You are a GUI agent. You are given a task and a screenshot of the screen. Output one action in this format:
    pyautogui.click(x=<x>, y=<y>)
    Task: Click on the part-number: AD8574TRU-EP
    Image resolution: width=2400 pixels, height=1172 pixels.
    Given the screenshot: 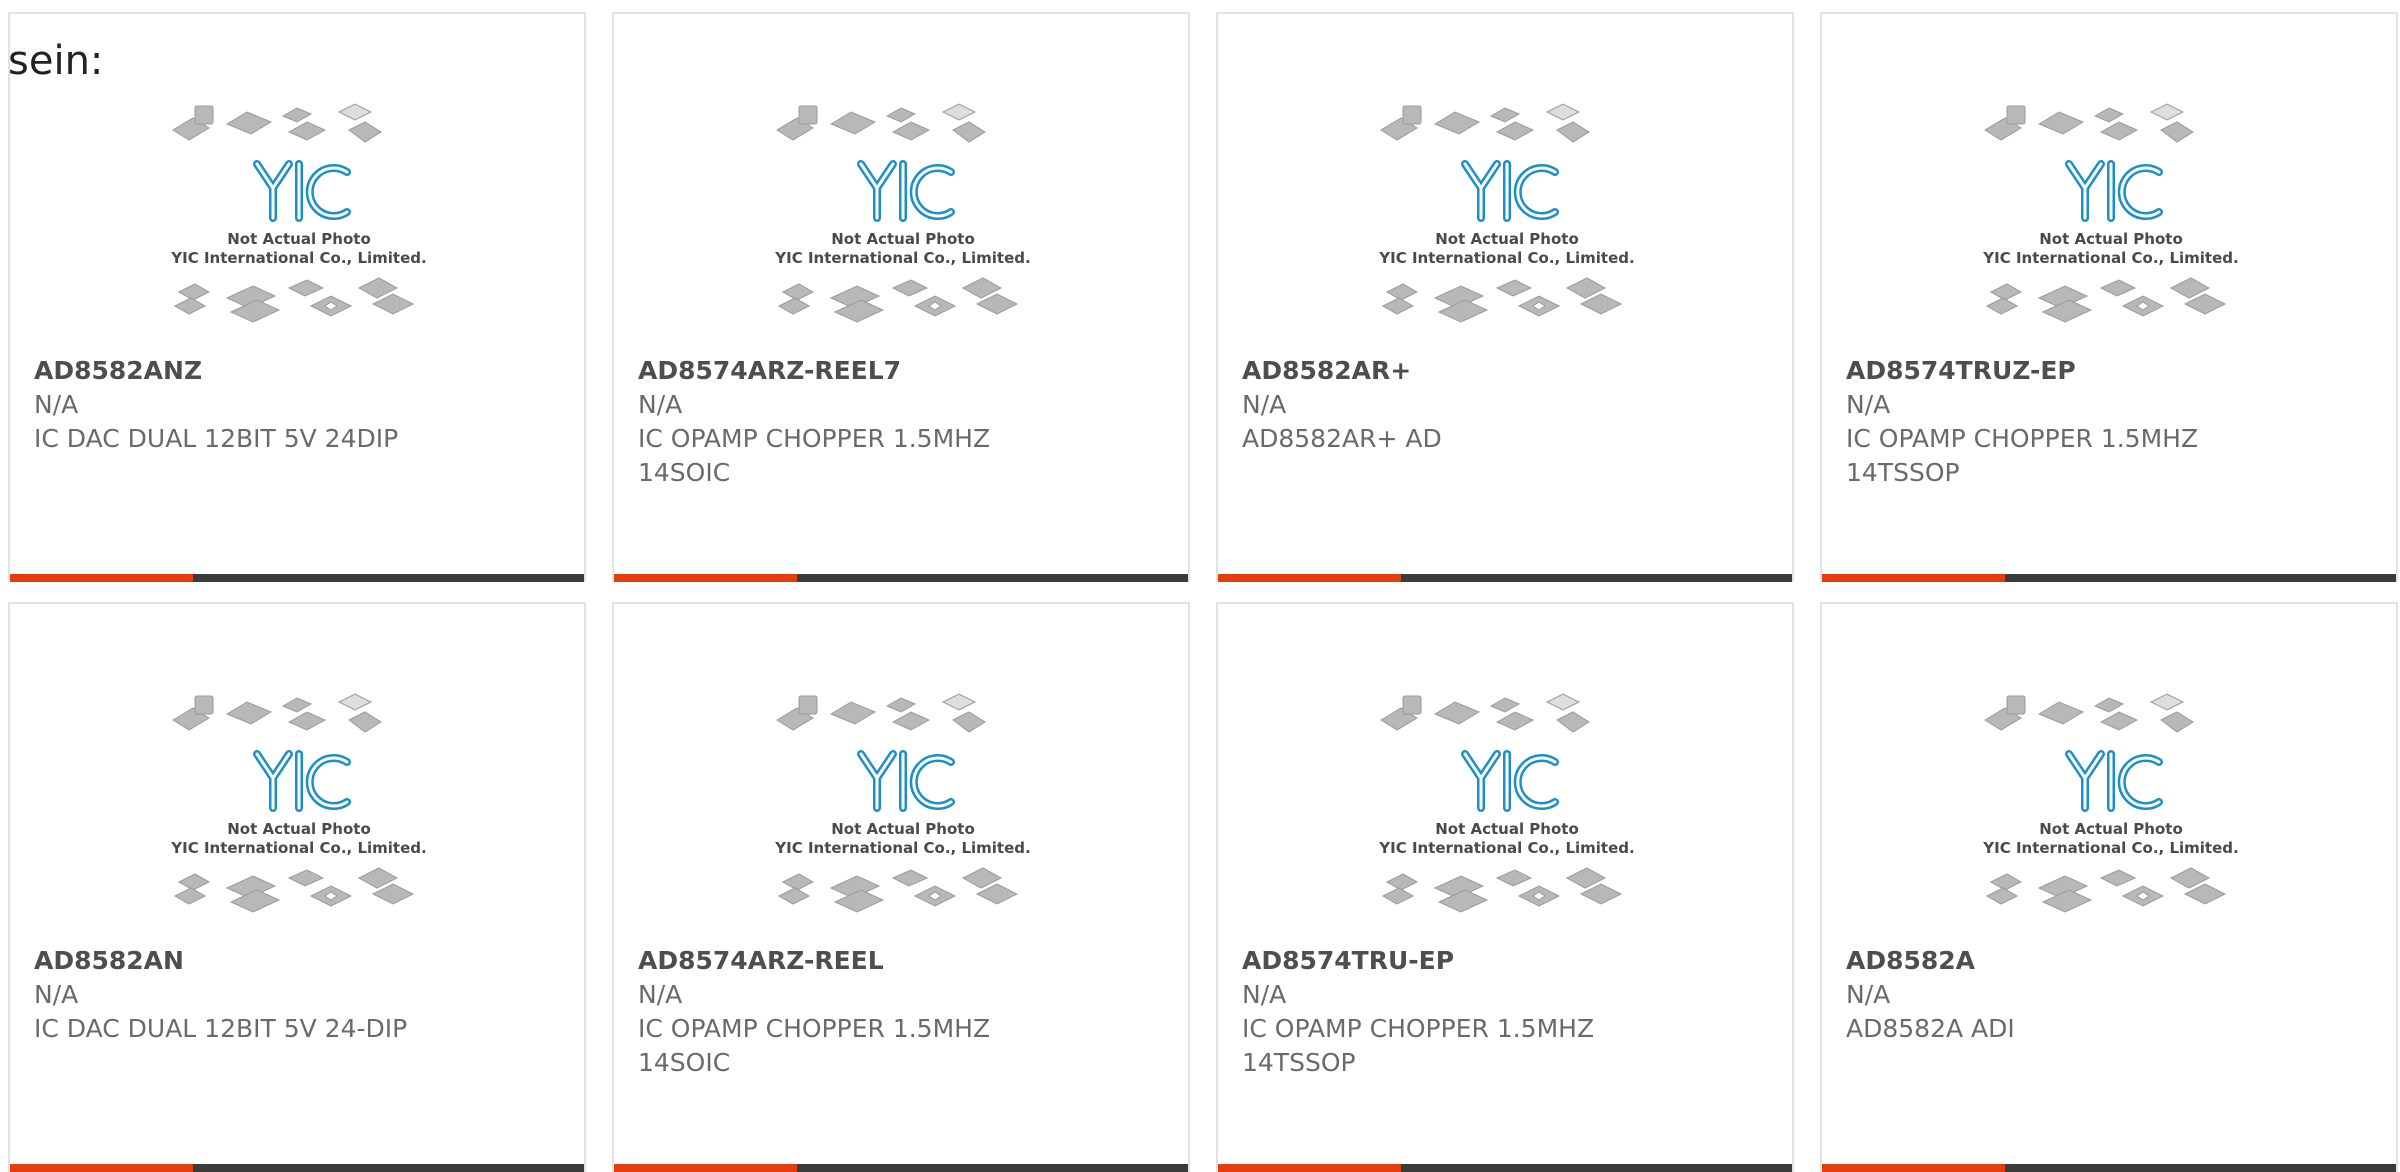 What is the action you would take?
    pyautogui.click(x=1512, y=961)
    